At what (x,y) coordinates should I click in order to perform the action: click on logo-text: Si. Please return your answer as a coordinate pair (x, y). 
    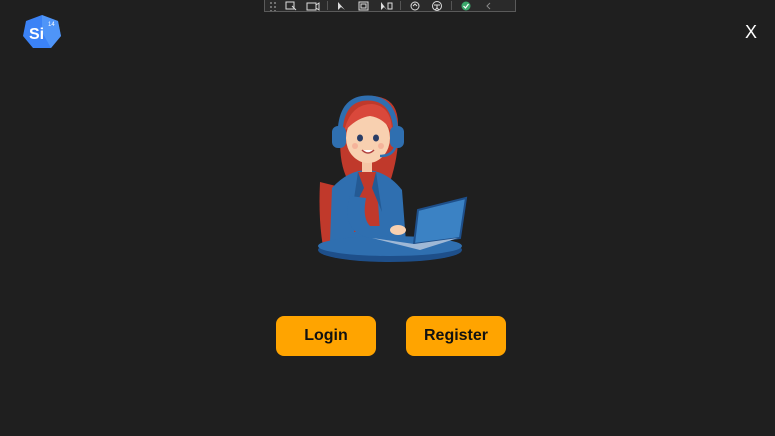
    Looking at the image, I should click on (36, 34).